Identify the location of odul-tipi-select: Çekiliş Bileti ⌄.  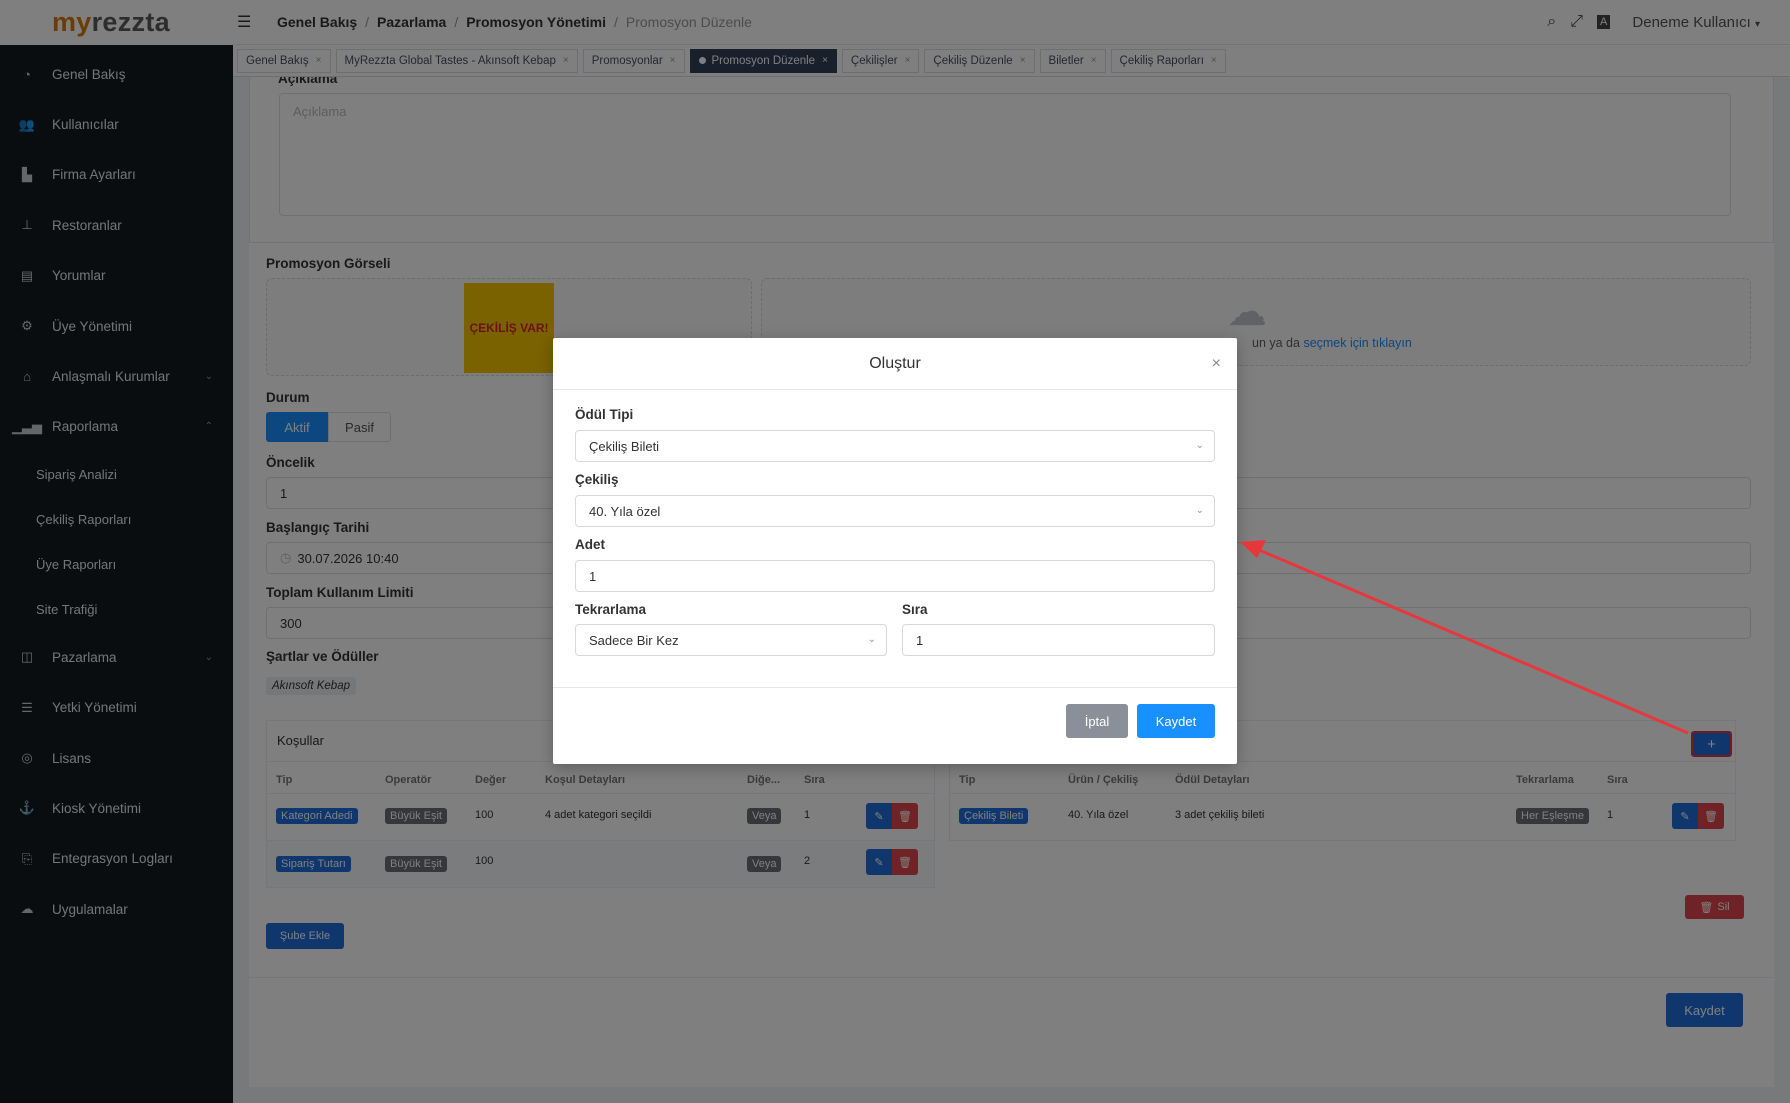
(895, 446).